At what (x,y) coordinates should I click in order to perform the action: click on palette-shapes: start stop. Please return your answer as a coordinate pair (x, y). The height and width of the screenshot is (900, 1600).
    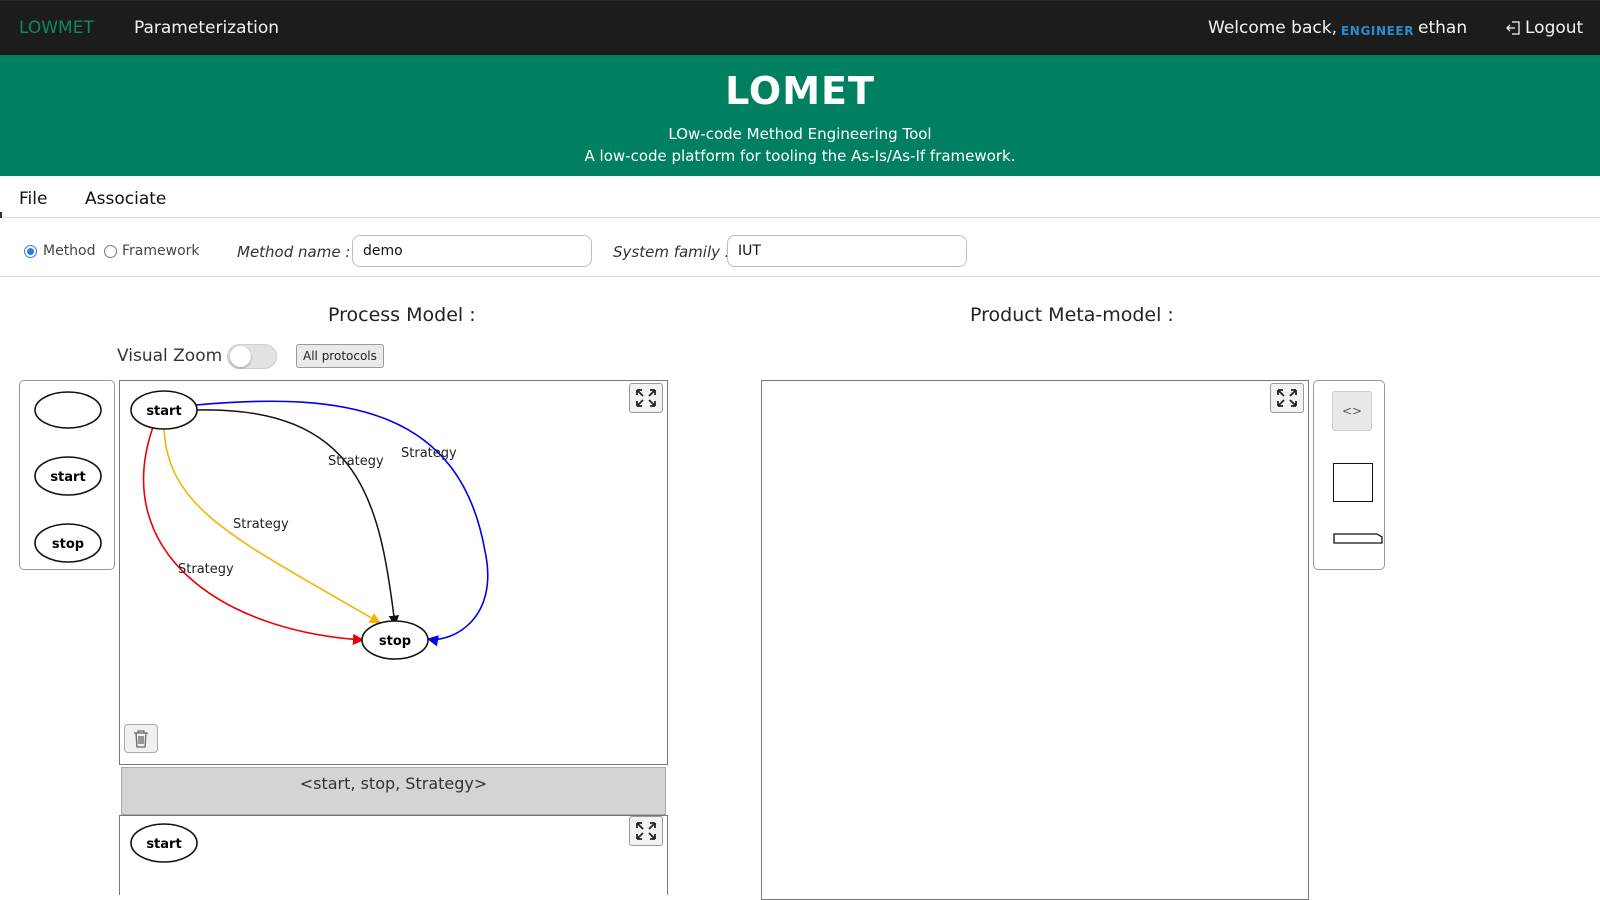
    Looking at the image, I should click on (68, 477).